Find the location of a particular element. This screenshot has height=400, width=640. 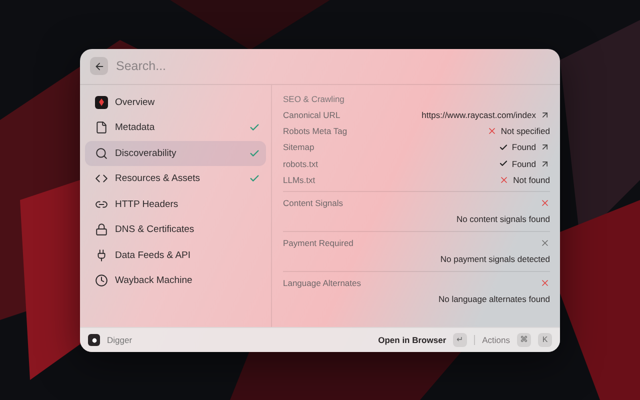

back-arrow-icon is located at coordinates (99, 66).